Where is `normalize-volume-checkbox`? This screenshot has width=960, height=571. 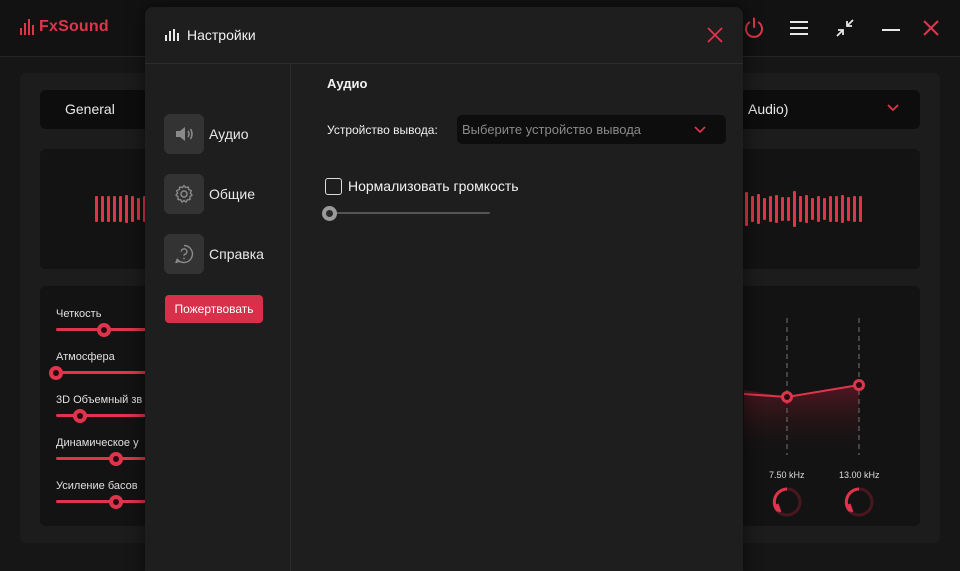
normalize-volume-checkbox is located at coordinates (333, 186).